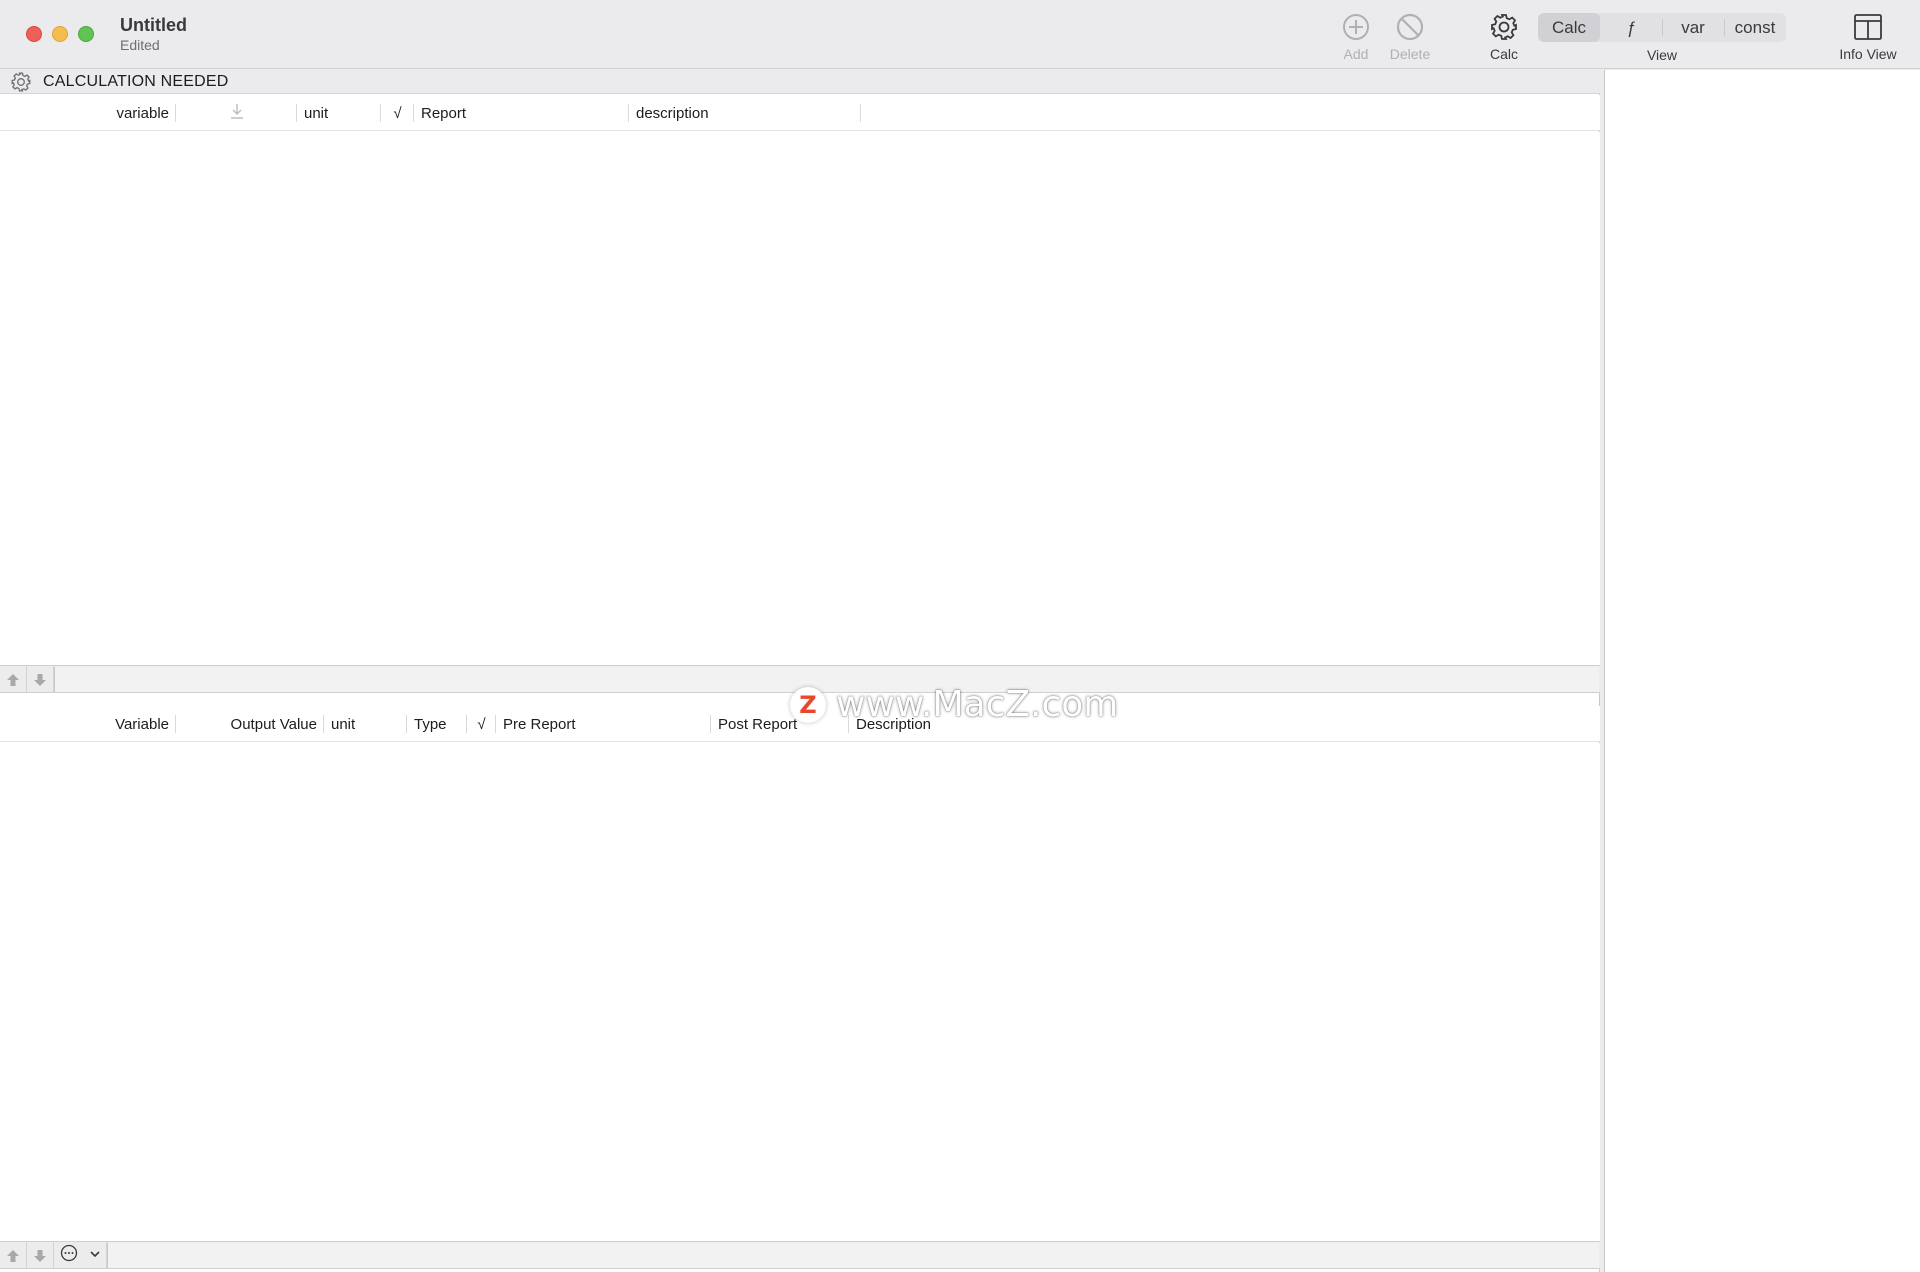  What do you see at coordinates (88, 113) in the screenshot?
I see `column-header-variable: variable` at bounding box center [88, 113].